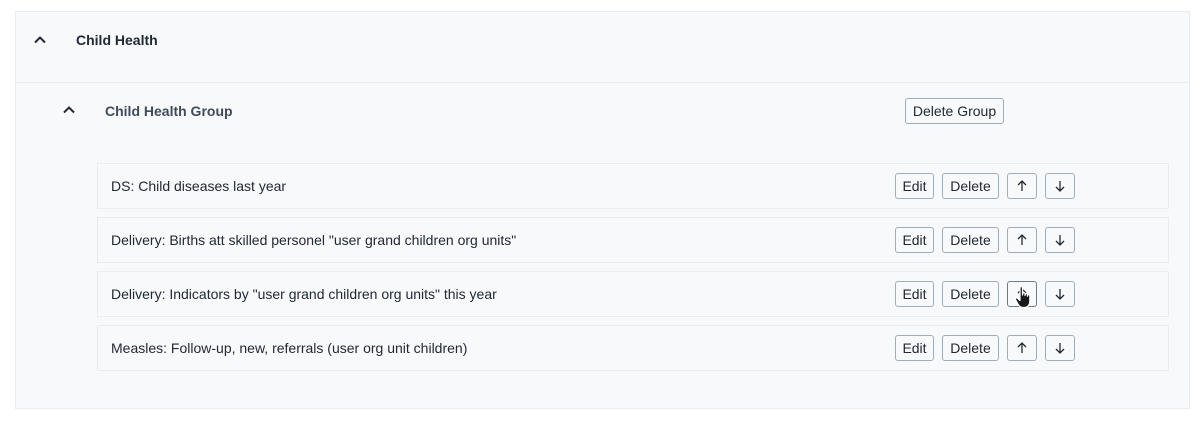 Image resolution: width=1204 pixels, height=421 pixels. I want to click on delete-group-button: Delete Group, so click(954, 111).